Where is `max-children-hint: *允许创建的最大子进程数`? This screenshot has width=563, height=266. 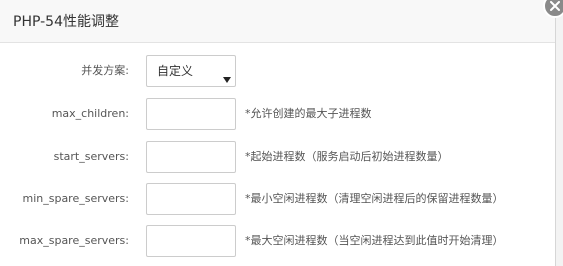 max-children-hint: *允许创建的最大子进程数 is located at coordinates (308, 113).